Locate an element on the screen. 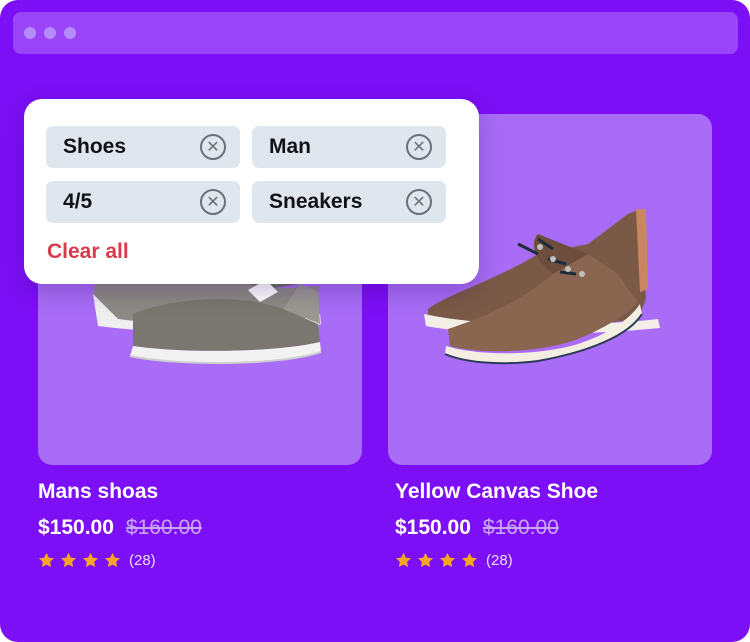 The height and width of the screenshot is (642, 750). filter-chip-label: Shoes is located at coordinates (95, 146).